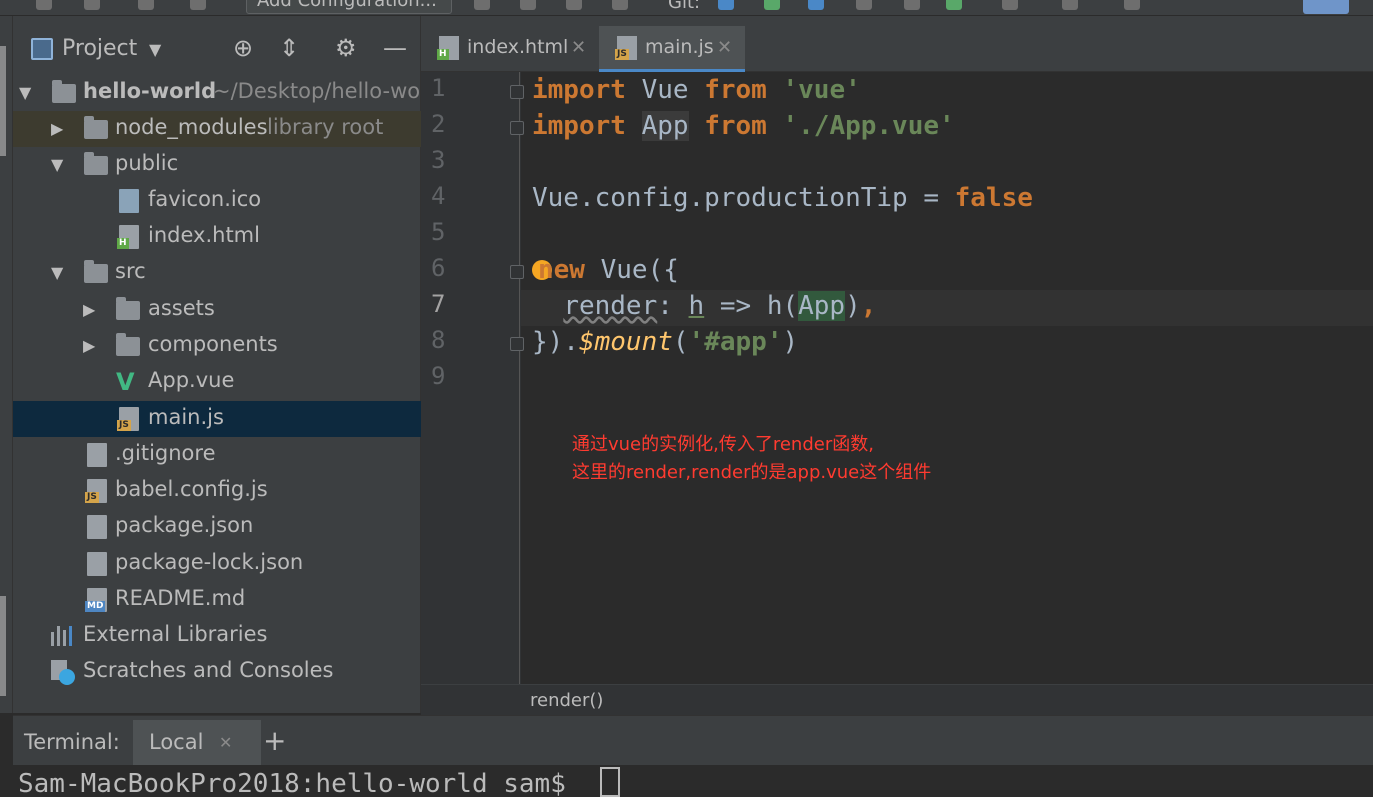 The image size is (1373, 797). Describe the element at coordinates (300, 783) in the screenshot. I see `terminal-prompt: Sam-MacBookPro2018:hello-world sam$` at that location.